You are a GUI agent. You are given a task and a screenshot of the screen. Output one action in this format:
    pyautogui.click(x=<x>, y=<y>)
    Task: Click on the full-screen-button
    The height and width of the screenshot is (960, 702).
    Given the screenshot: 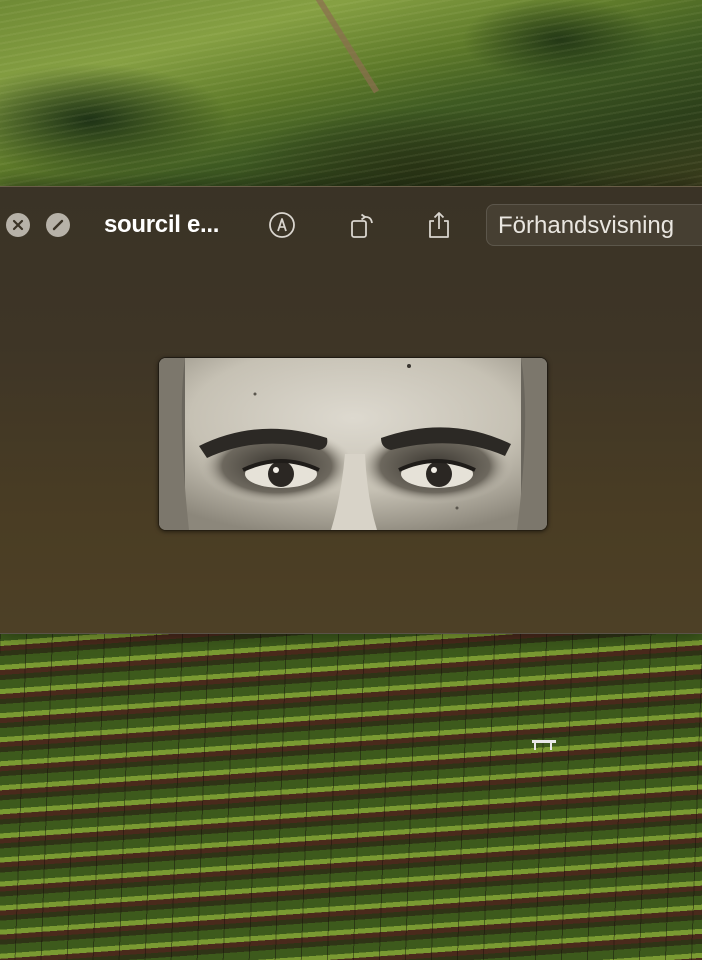 What is the action you would take?
    pyautogui.click(x=58, y=225)
    